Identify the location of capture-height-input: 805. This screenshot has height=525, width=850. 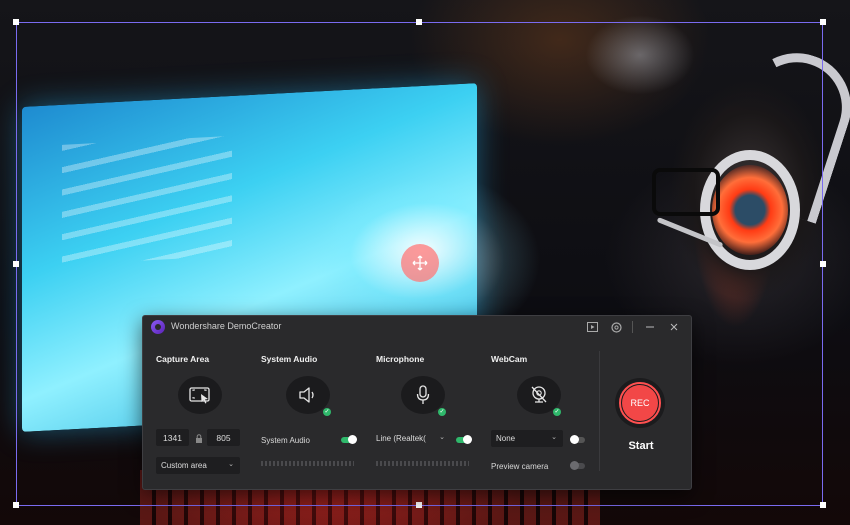
(223, 437).